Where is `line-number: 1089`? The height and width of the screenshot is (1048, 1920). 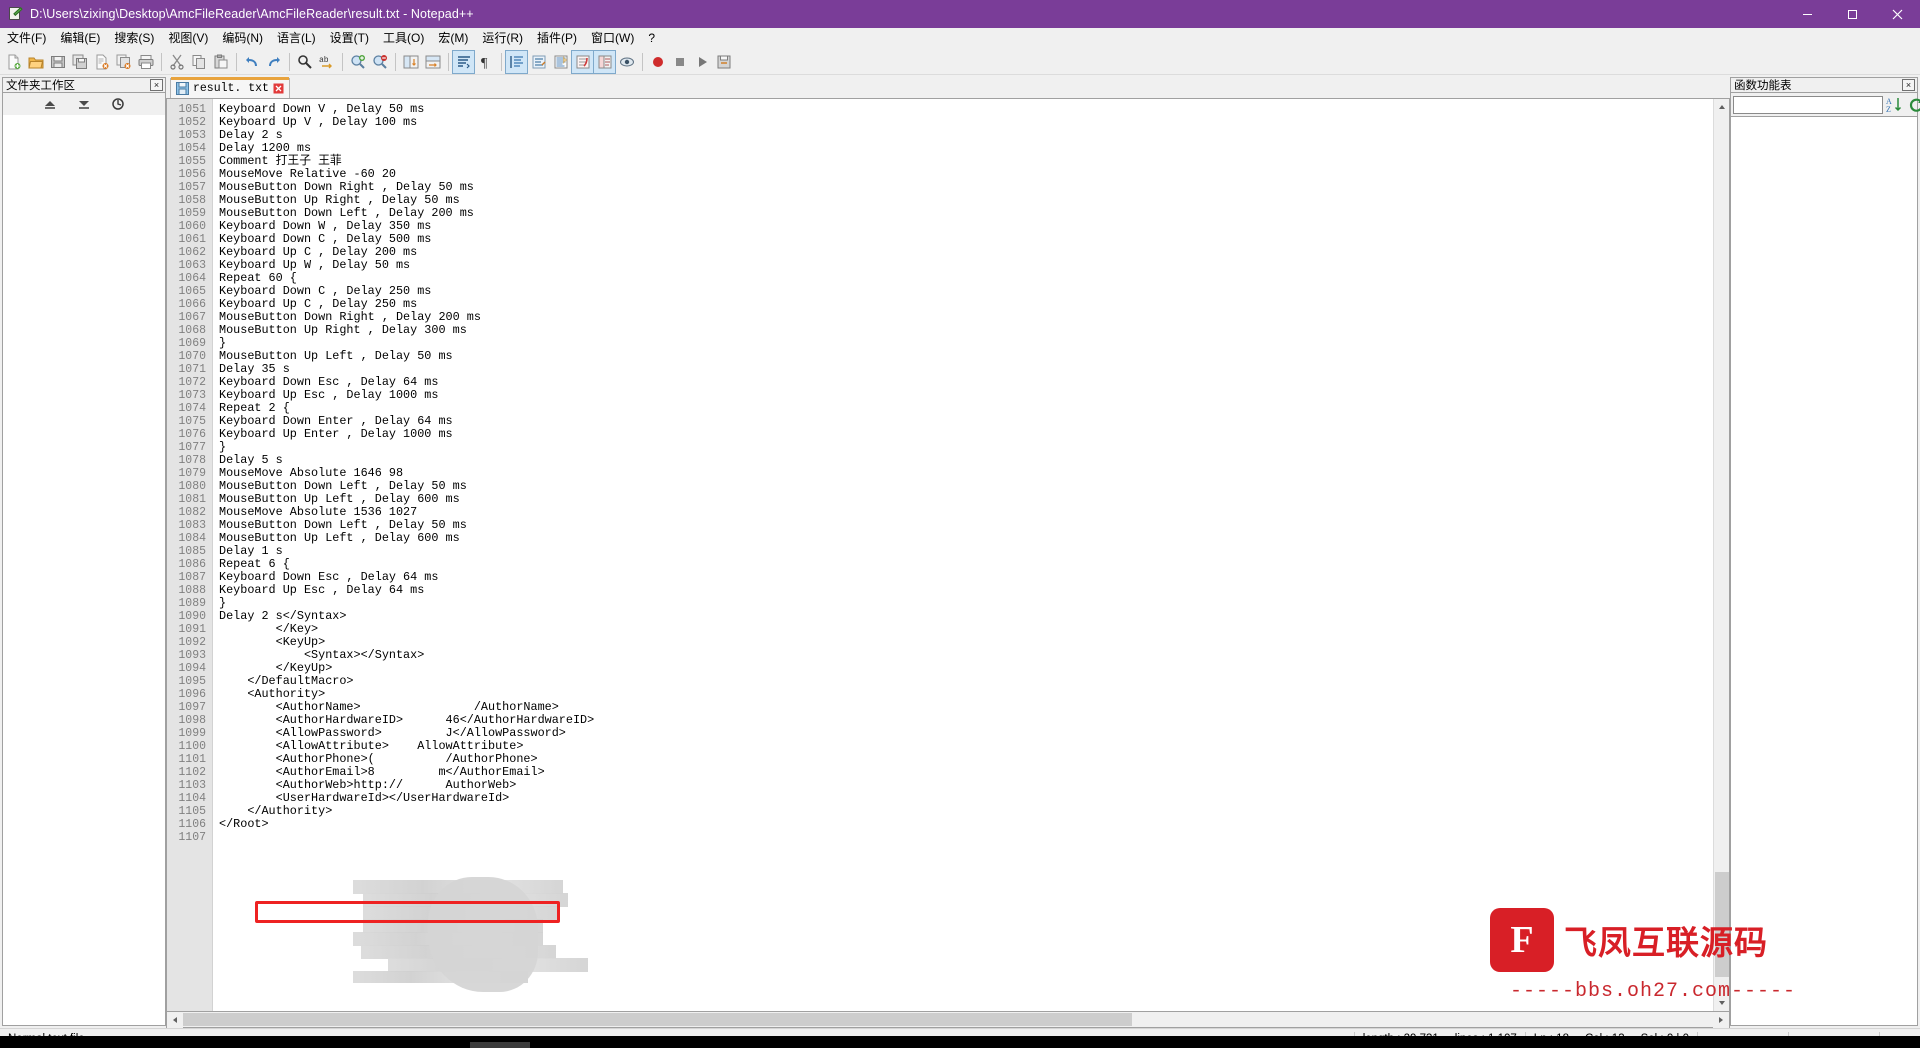 line-number: 1089 is located at coordinates (192, 603).